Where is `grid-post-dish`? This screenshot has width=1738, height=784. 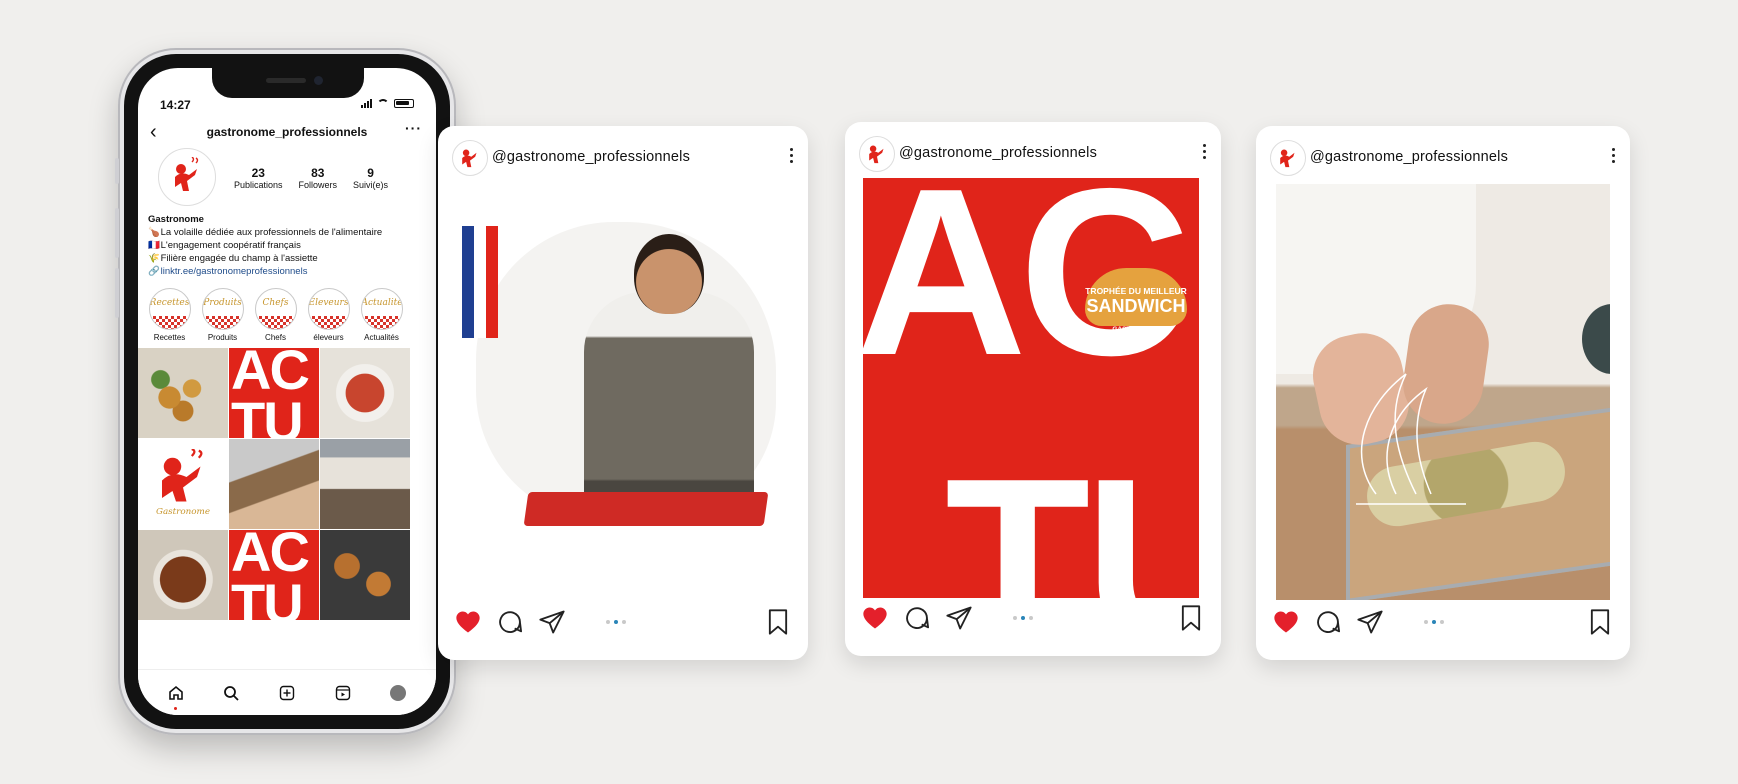 grid-post-dish is located at coordinates (365, 393).